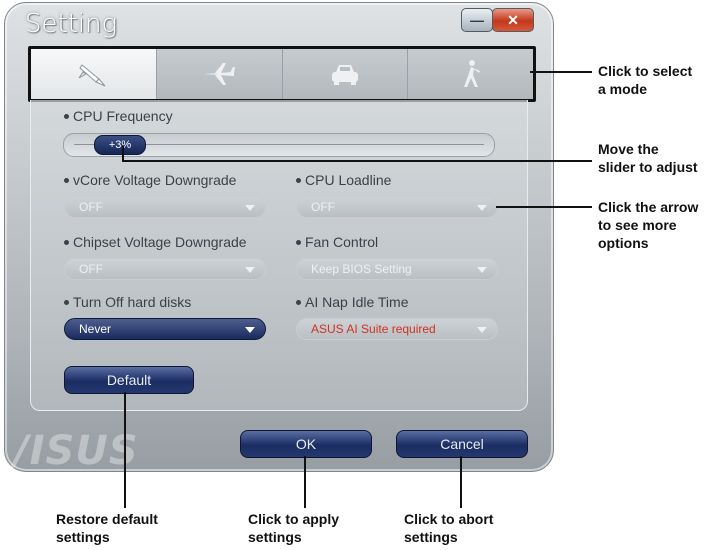  Describe the element at coordinates (71, 24) in the screenshot. I see `window-title: Setting` at that location.